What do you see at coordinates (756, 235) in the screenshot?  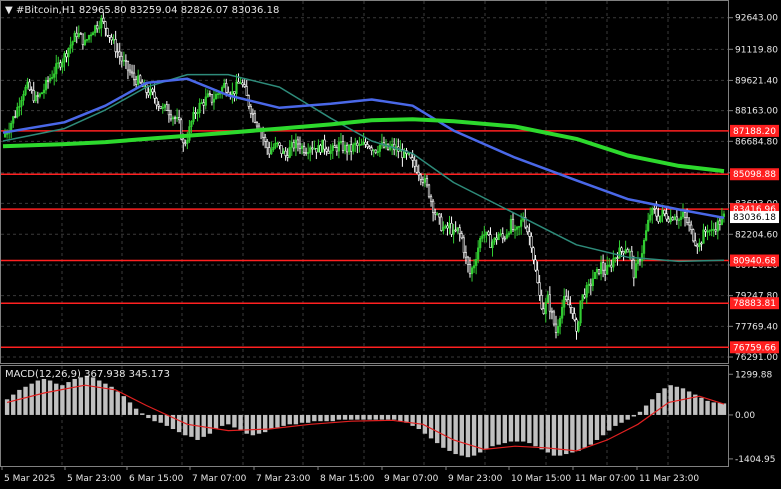 I see `price-tick-label: 82204.60` at bounding box center [756, 235].